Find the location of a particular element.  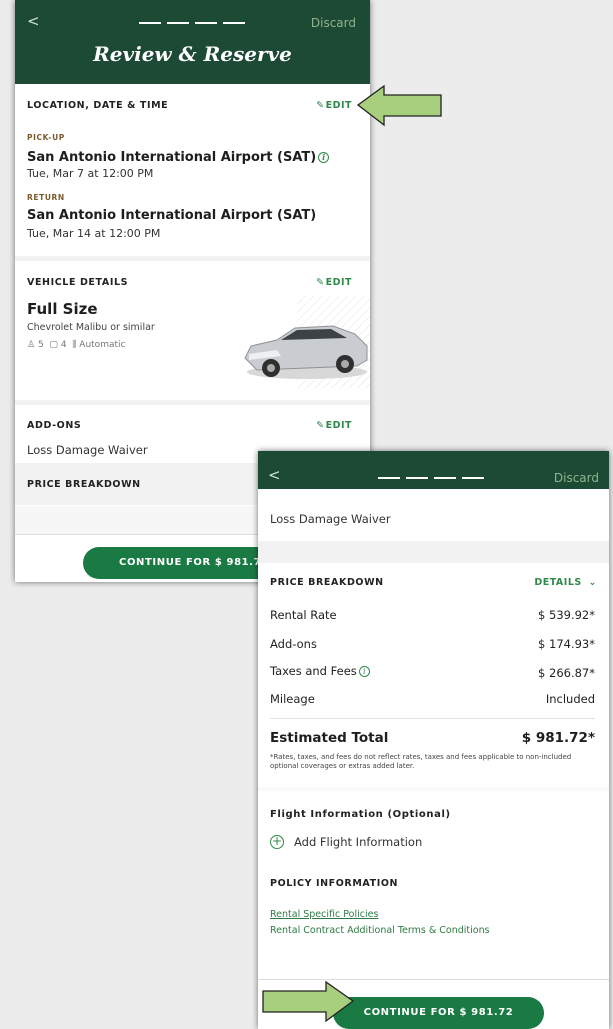

return-location: San Antonio International Airport (SAT) is located at coordinates (172, 215).